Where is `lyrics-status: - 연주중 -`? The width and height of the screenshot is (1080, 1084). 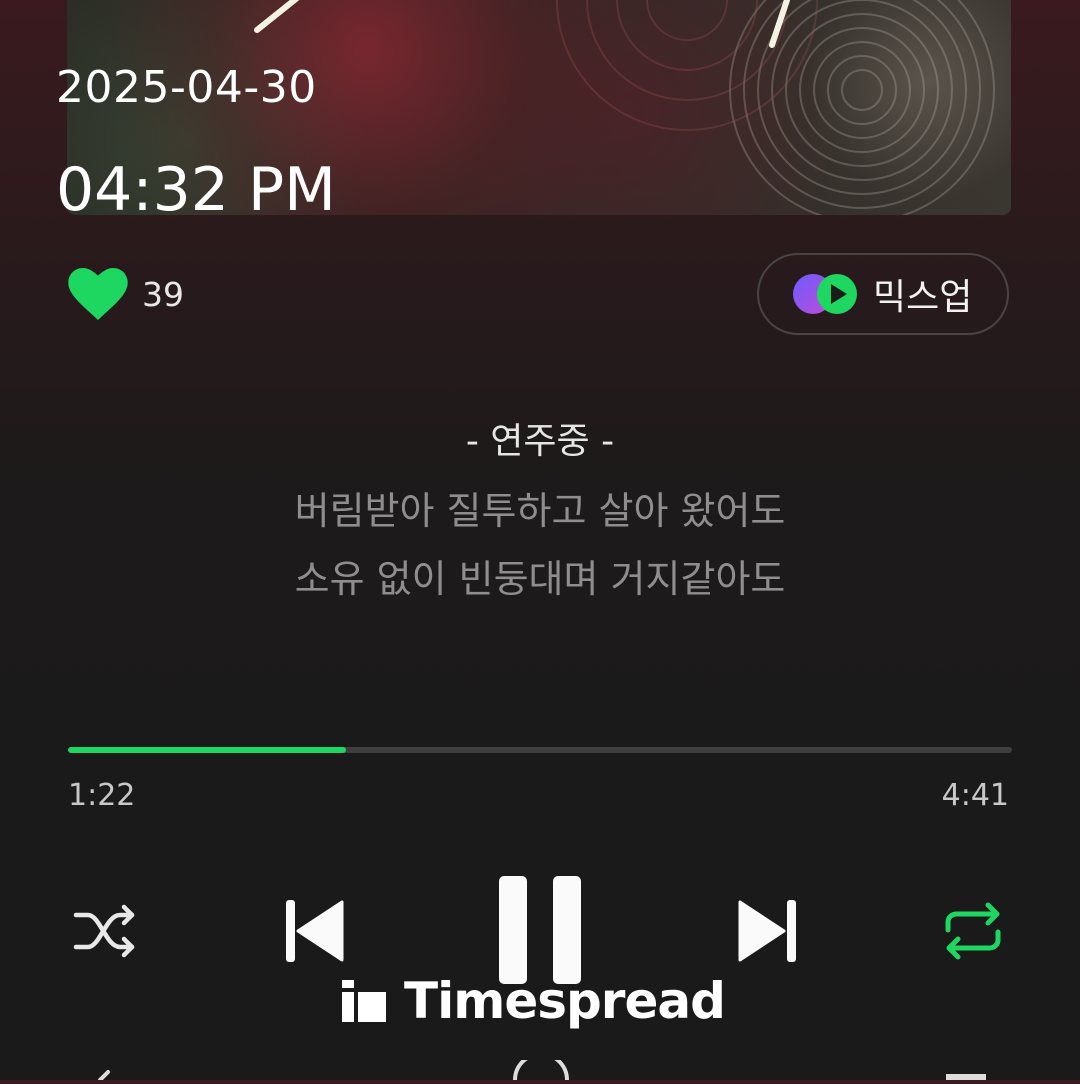 lyrics-status: - 연주중 - is located at coordinates (540, 441).